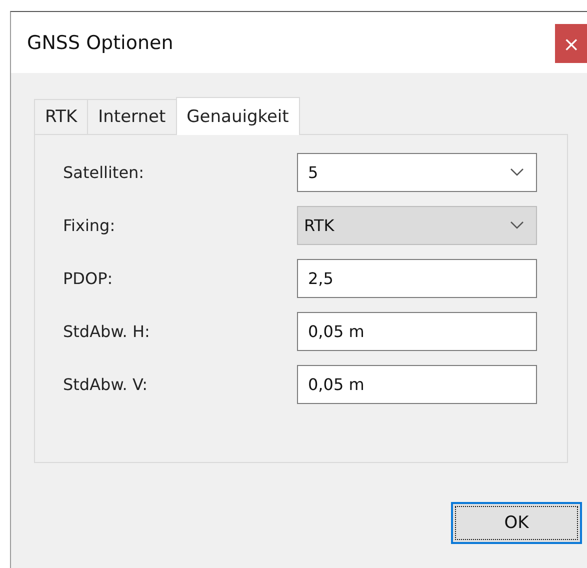 This screenshot has width=587, height=568. Describe the element at coordinates (417, 172) in the screenshot. I see `dropdown: 5` at that location.